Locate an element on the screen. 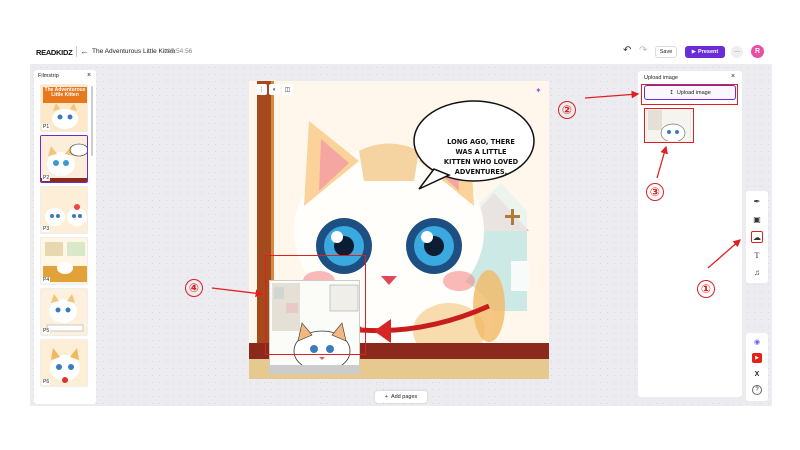 This screenshot has height=450, width=800. annotation-number-3: ③ is located at coordinates (655, 192).